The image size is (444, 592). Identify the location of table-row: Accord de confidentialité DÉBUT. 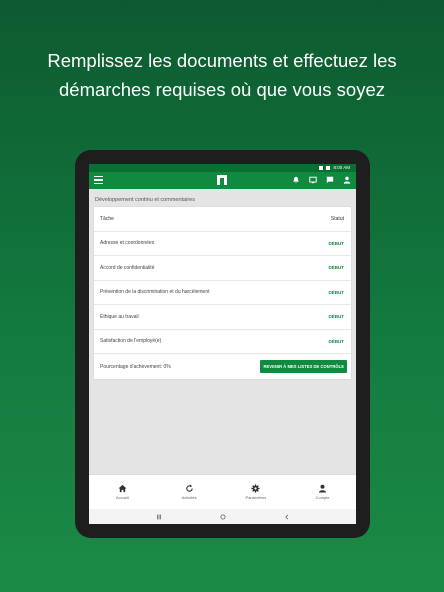
(222, 268).